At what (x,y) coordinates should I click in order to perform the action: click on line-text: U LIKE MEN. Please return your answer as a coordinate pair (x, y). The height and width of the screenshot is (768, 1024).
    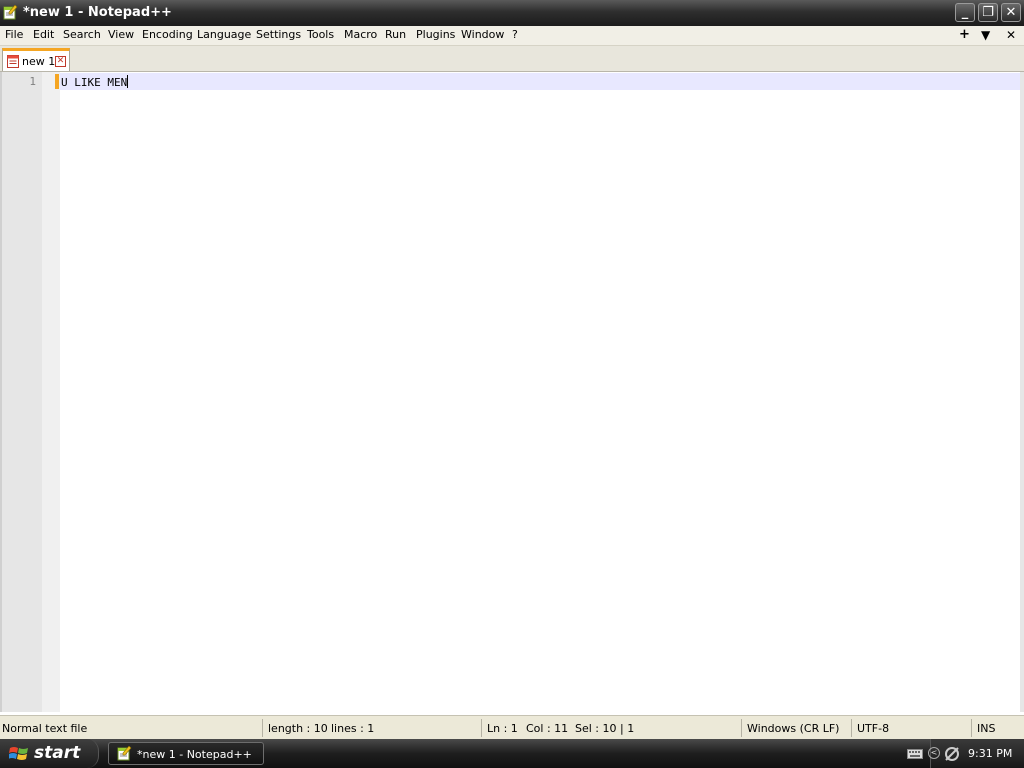
    Looking at the image, I should click on (94, 82).